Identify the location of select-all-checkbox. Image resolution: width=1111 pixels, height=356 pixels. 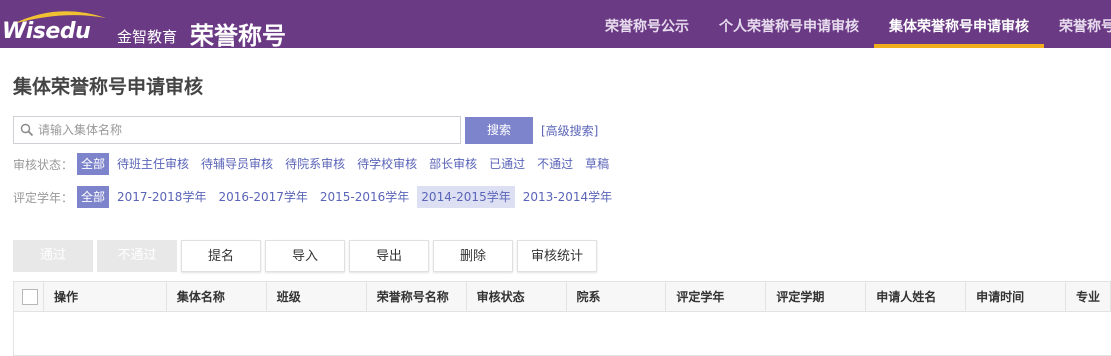
(30, 297).